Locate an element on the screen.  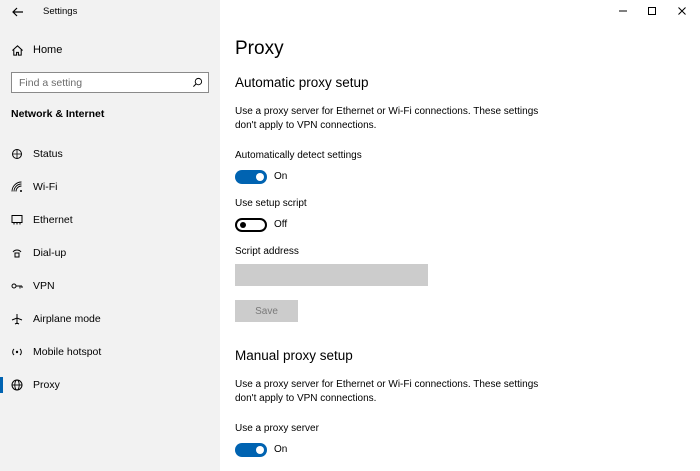
sidebar-item-proxy: Proxy is located at coordinates (110, 385).